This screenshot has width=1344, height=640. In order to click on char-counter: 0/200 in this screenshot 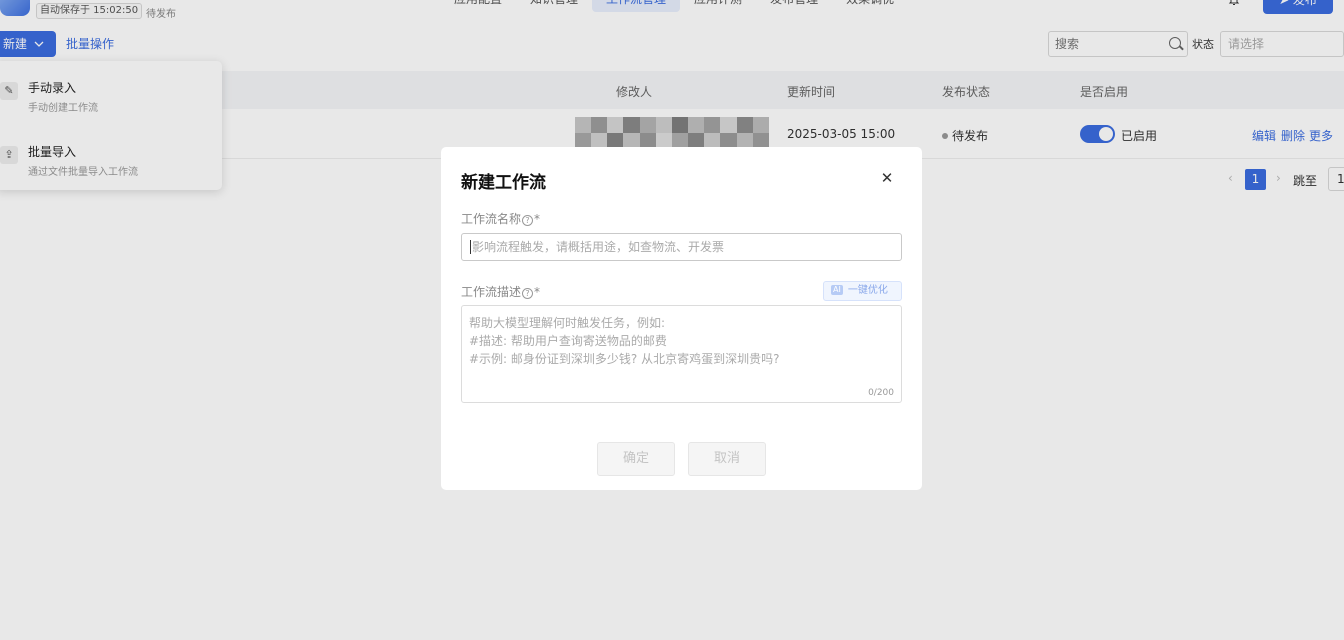, I will do `click(881, 393)`.